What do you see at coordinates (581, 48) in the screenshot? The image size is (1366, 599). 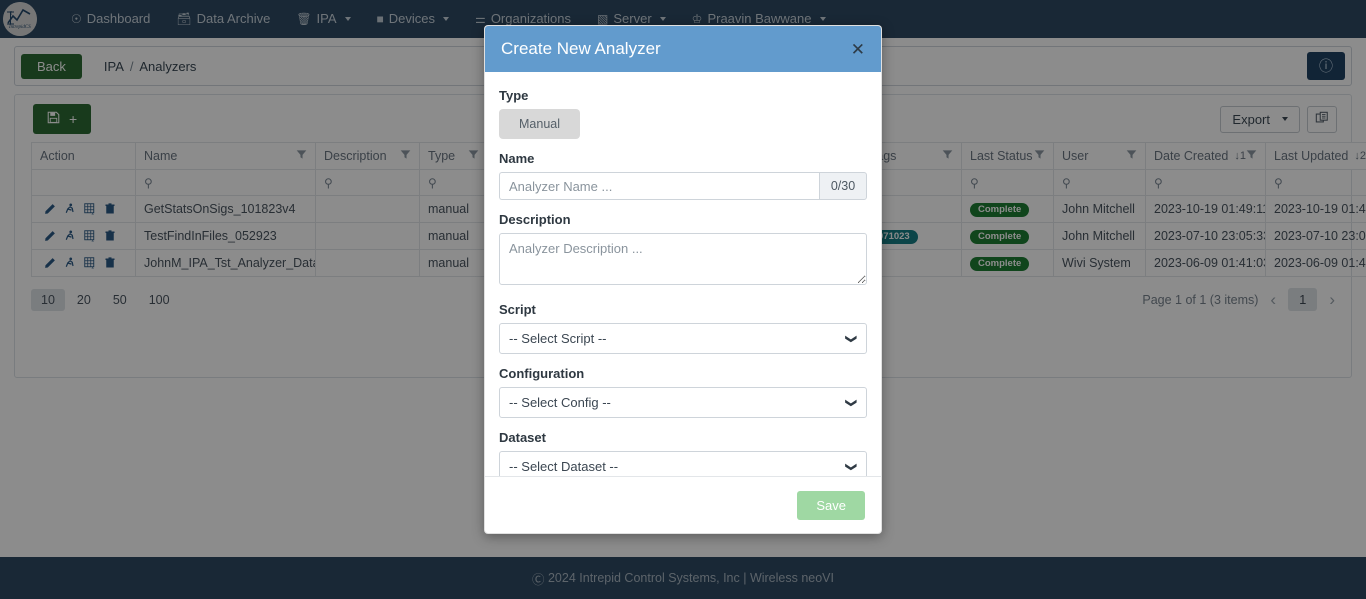 I see `modal-title: Create New Analyzer` at bounding box center [581, 48].